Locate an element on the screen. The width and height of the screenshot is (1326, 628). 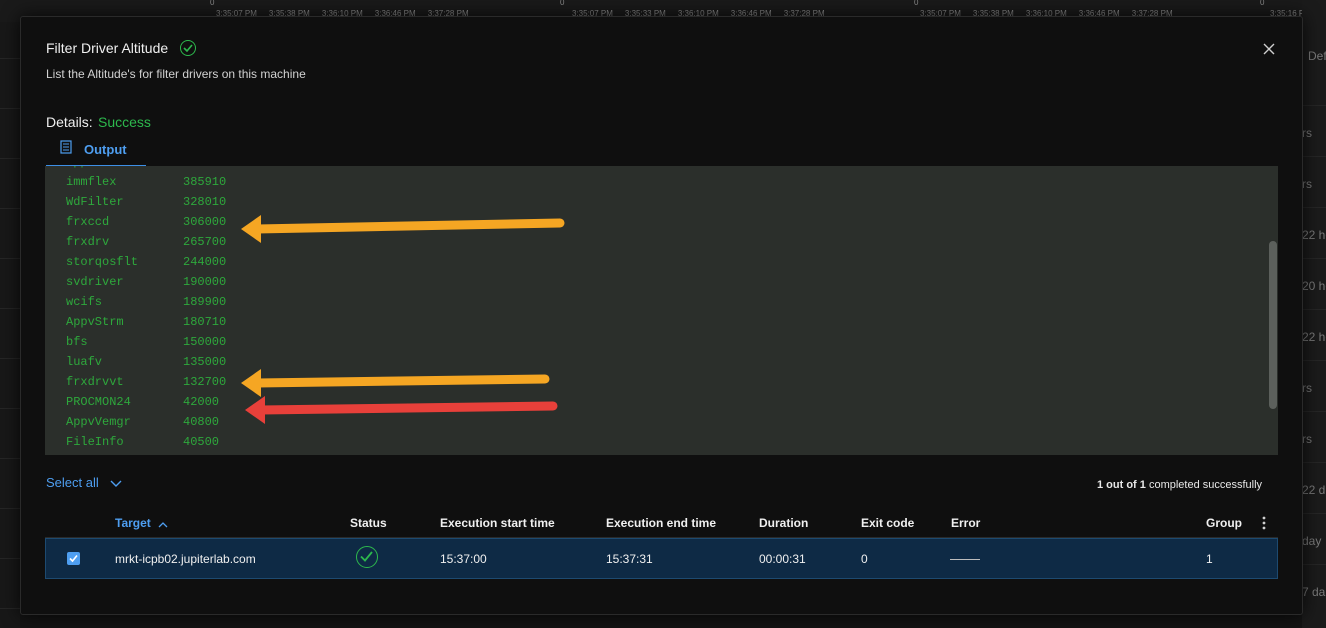
details-status: Success is located at coordinates (124, 122).